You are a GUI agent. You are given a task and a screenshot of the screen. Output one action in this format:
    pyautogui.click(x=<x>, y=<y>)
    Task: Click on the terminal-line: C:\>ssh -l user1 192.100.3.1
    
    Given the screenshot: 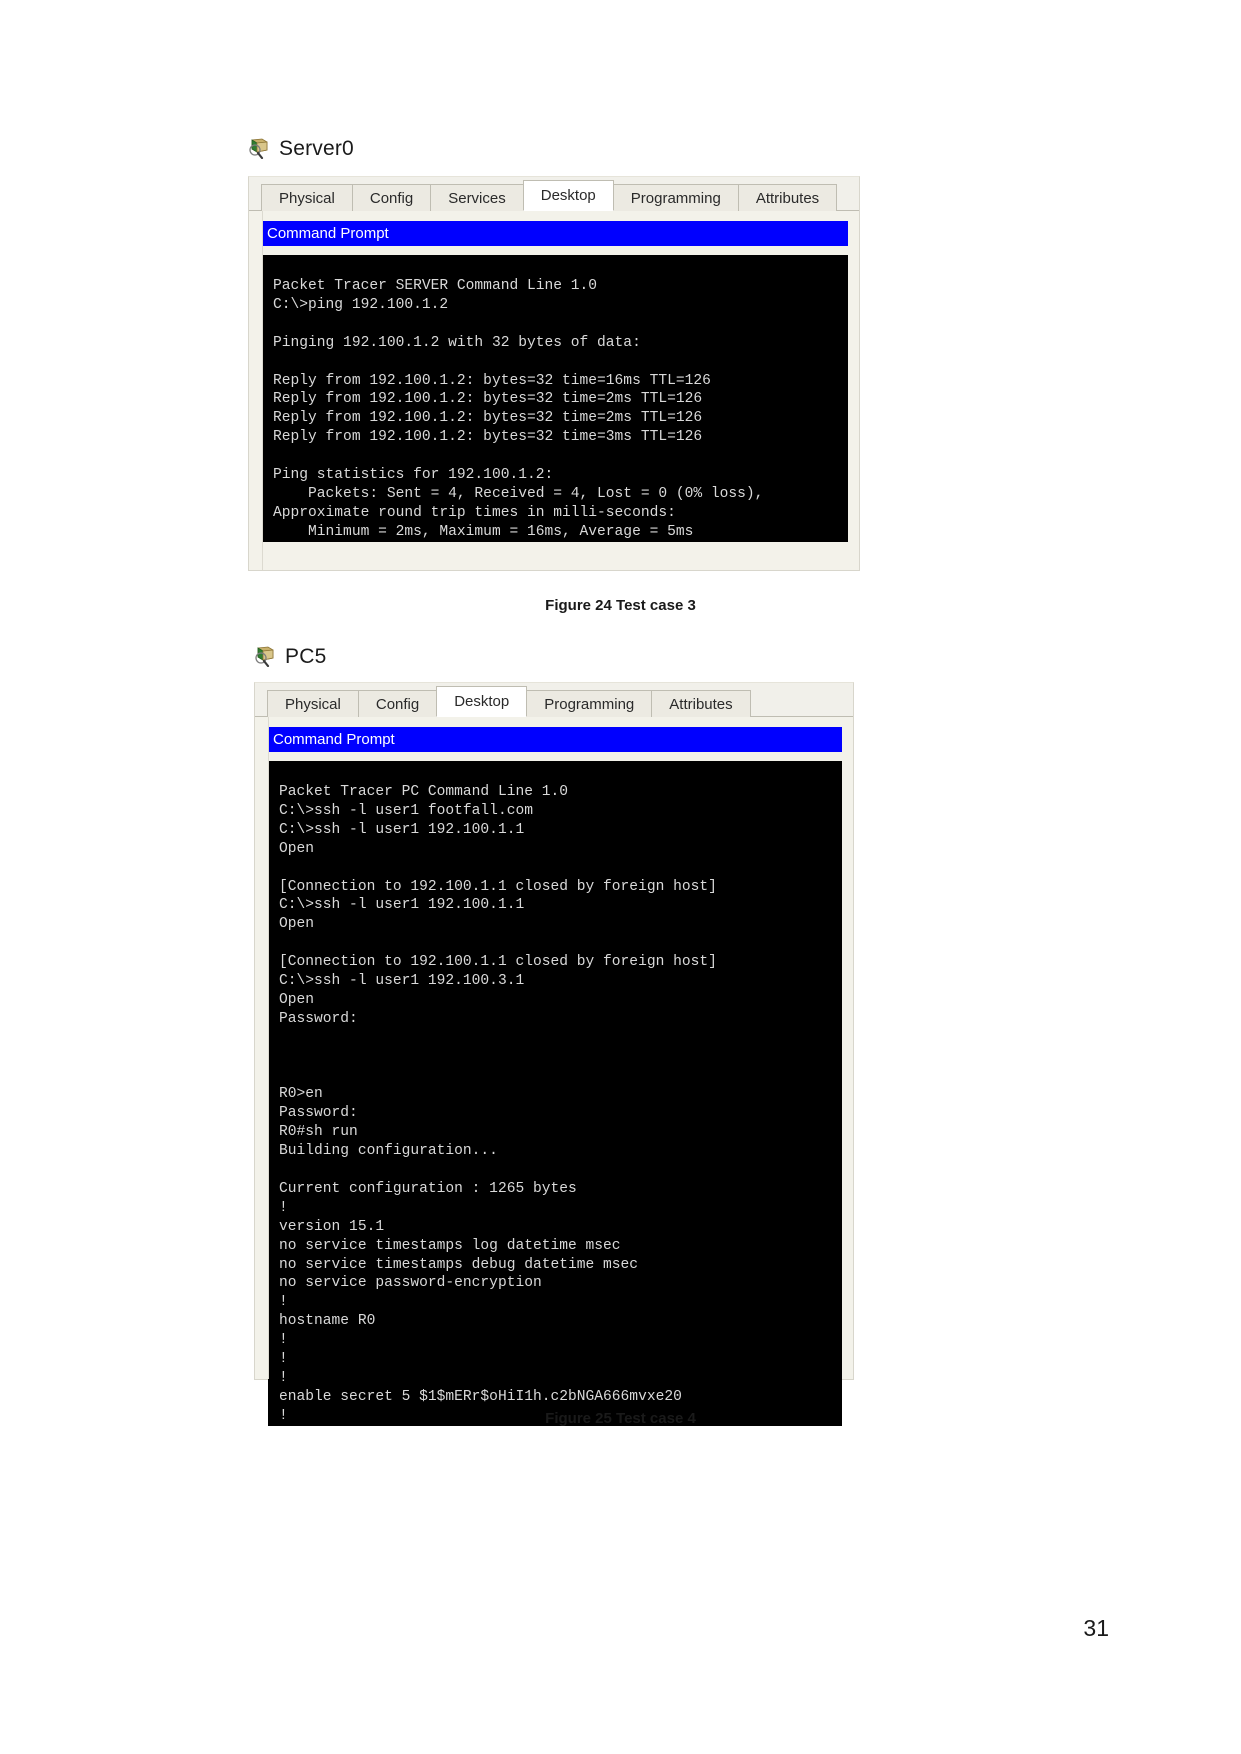 What is the action you would take?
    pyautogui.click(x=402, y=981)
    